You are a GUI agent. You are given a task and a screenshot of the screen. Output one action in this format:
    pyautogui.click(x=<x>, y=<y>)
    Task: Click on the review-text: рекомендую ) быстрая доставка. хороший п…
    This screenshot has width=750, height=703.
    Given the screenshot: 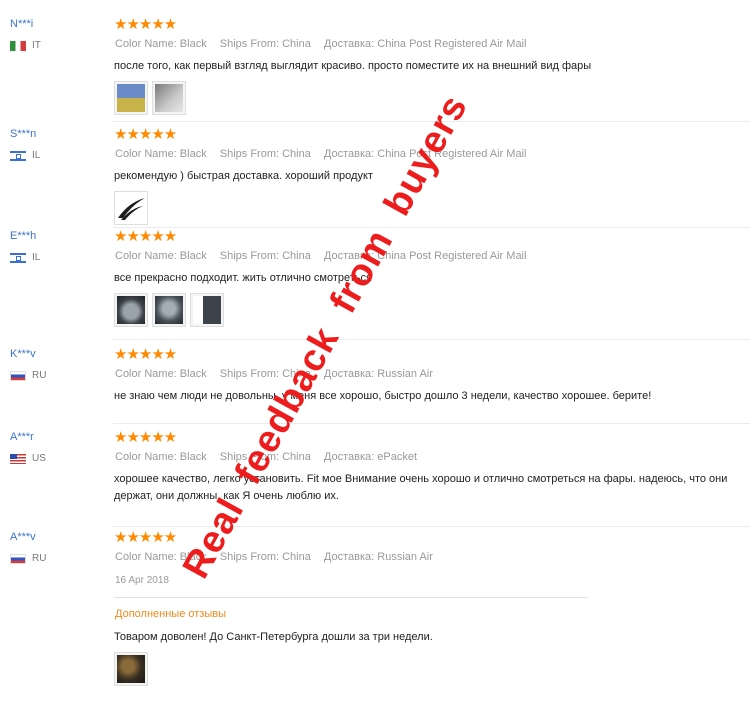 What is the action you would take?
    pyautogui.click(x=243, y=176)
    